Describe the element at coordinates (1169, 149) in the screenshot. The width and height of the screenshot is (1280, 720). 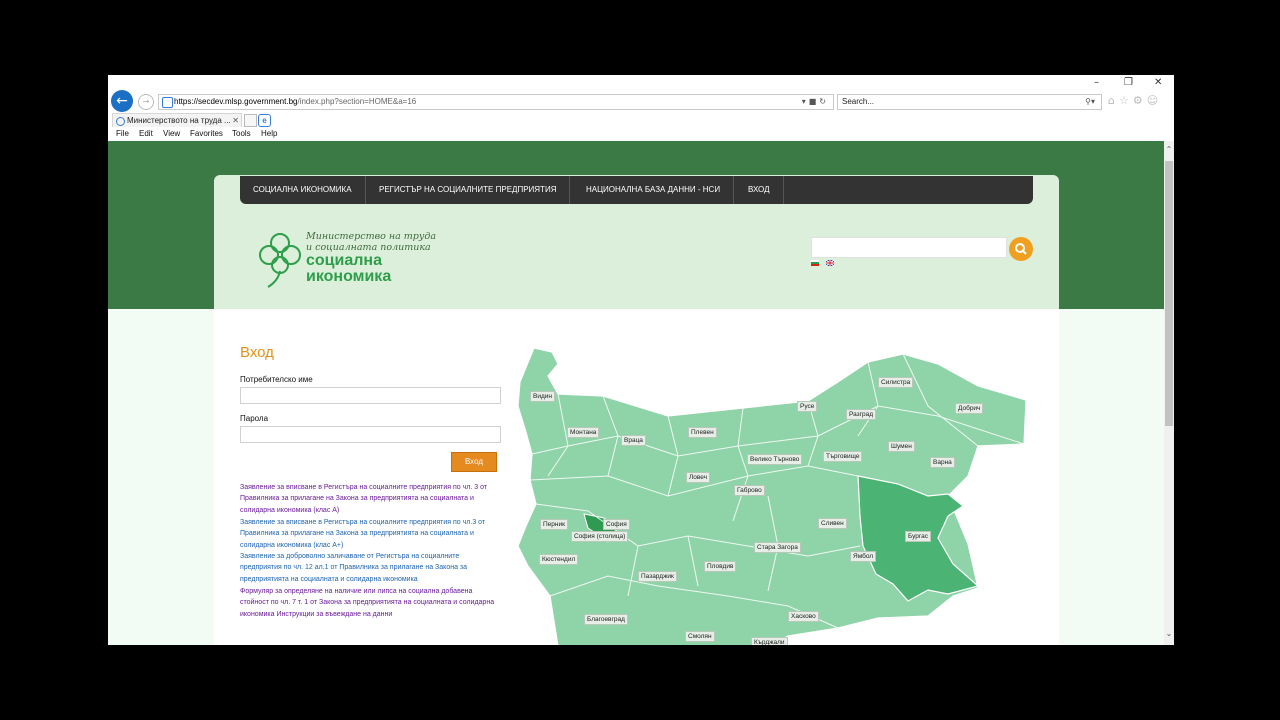
I see `scroll-up-icon: ⌃` at that location.